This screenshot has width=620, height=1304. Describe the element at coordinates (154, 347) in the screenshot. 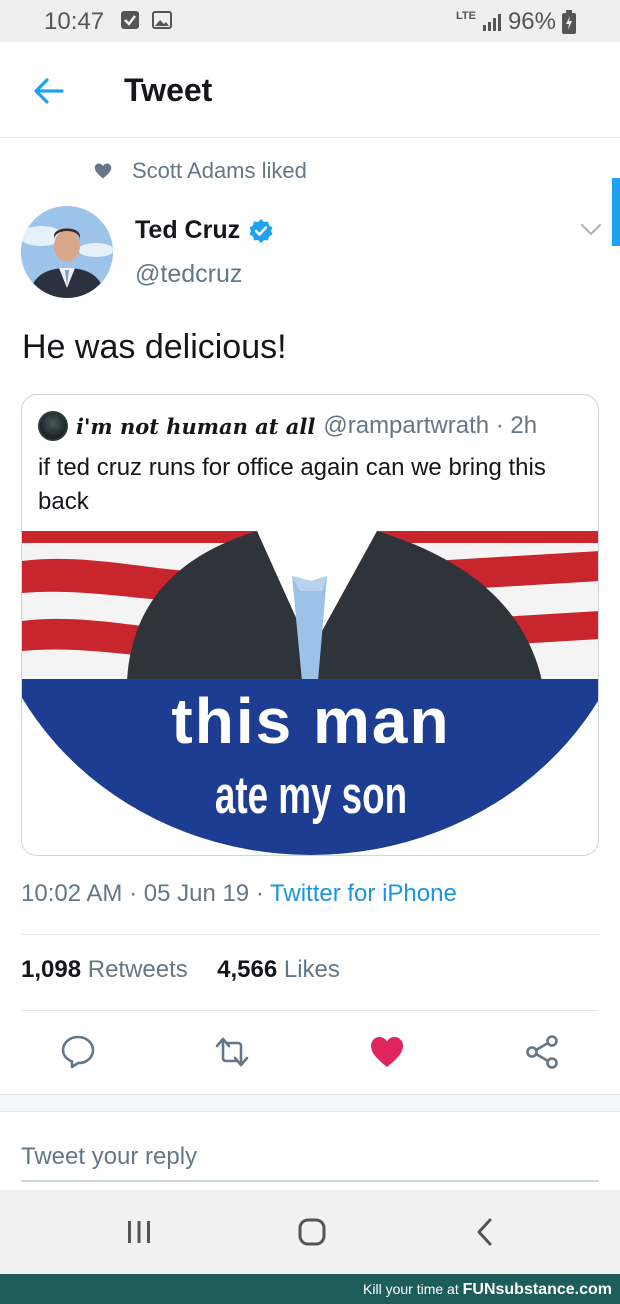

I see `tweet-text: He was delicious!` at that location.